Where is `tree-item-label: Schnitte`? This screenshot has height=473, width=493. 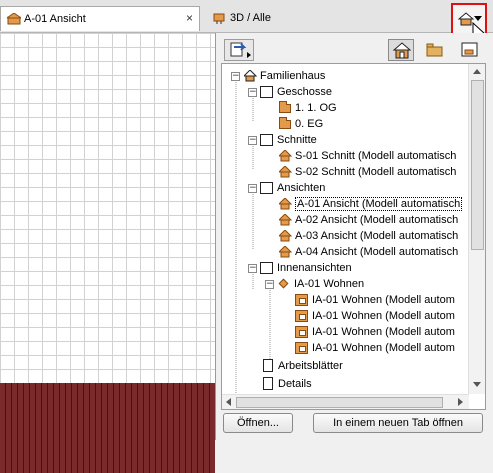
tree-item-label: Schnitte is located at coordinates (297, 140).